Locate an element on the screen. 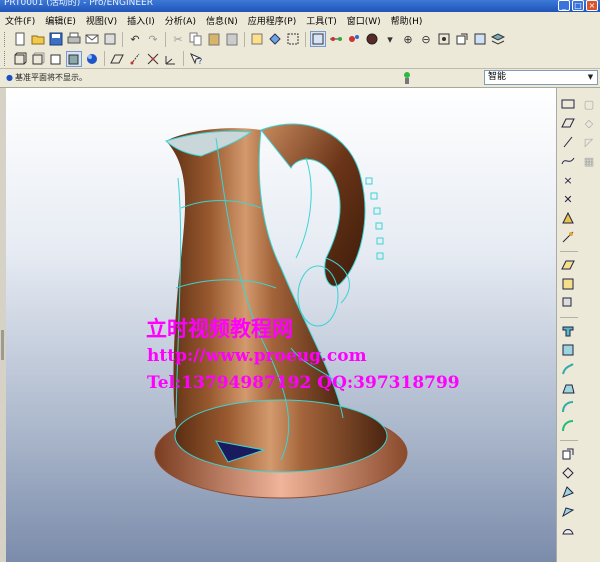 The height and width of the screenshot is (562, 600). fixture-icon is located at coordinates (568, 237).